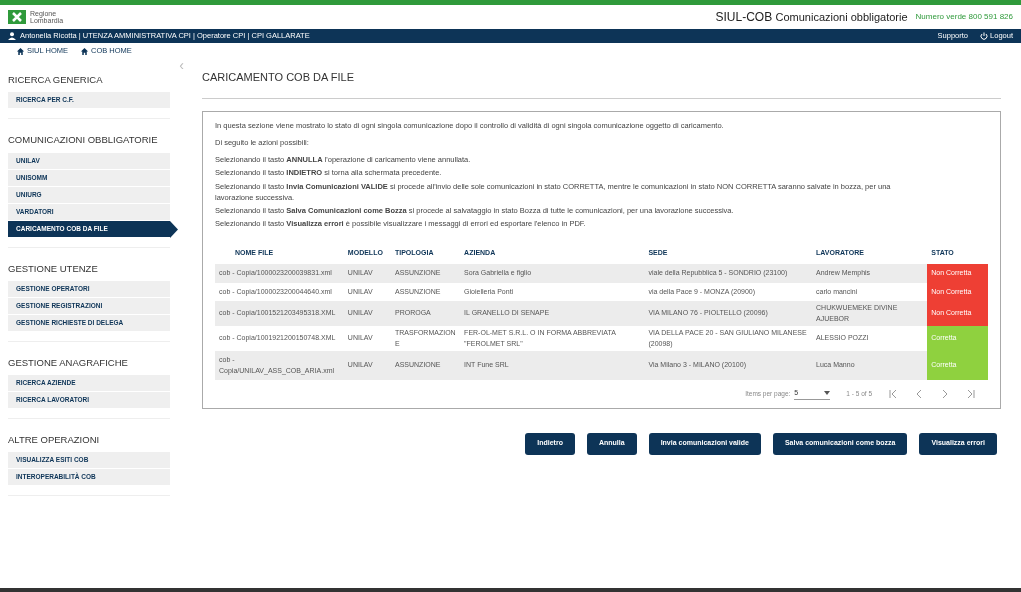  Describe the element at coordinates (811, 17) in the screenshot. I see `app-title: SIUL-COB Comunicazioni obbligatorie` at that location.